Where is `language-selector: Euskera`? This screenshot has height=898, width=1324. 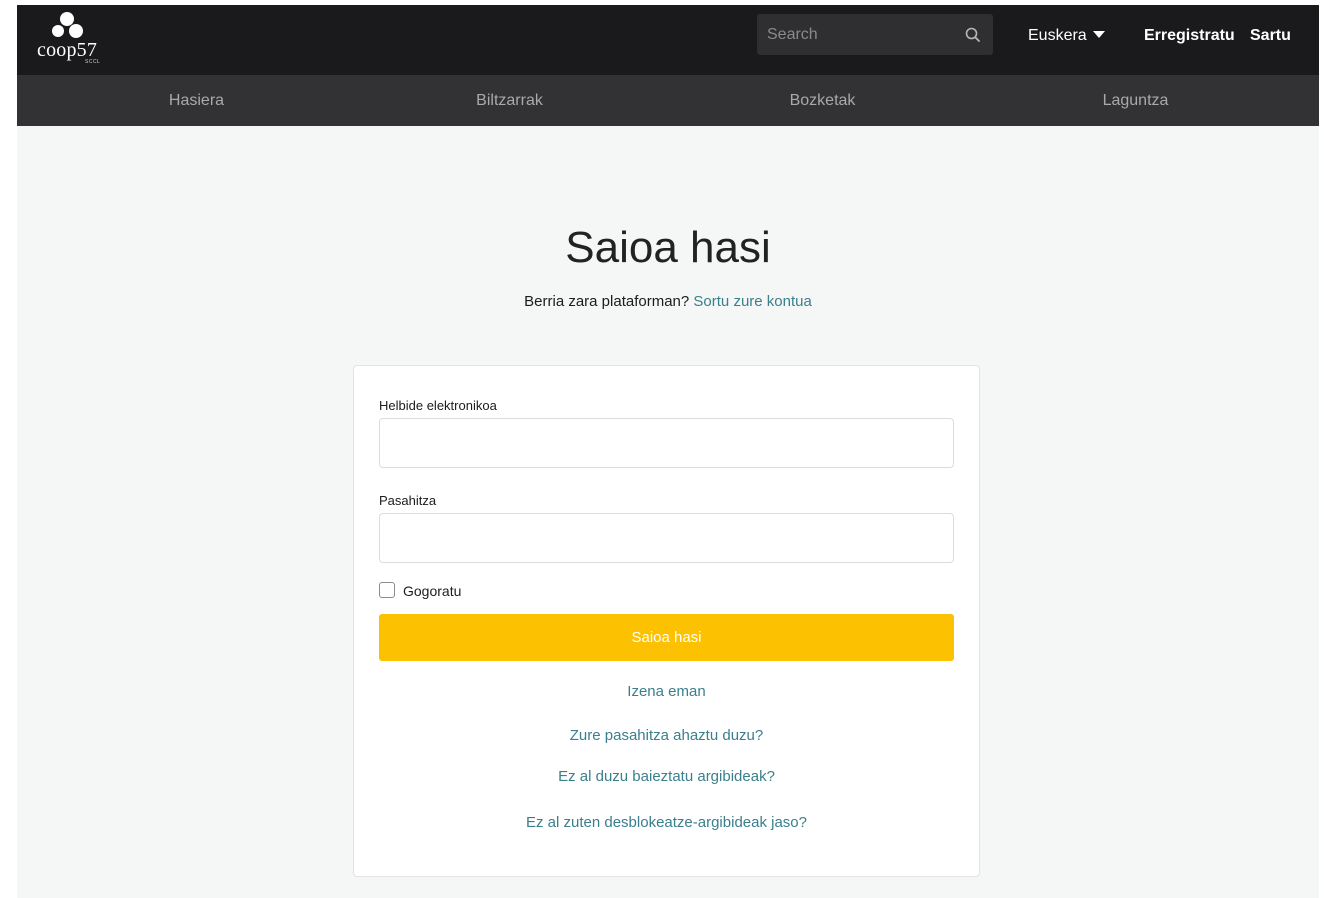
language-selector: Euskera is located at coordinates (1066, 36).